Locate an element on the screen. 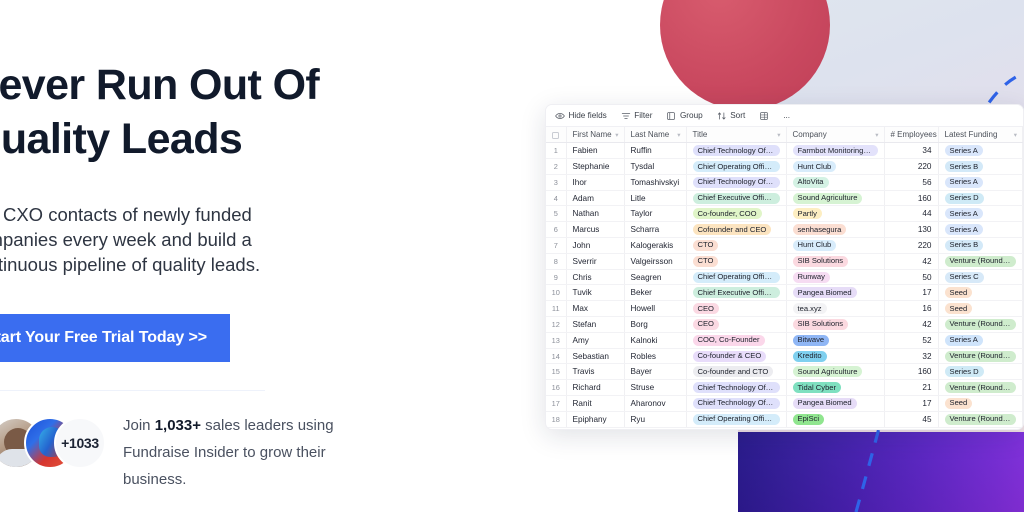 Image resolution: width=1024 pixels, height=512 pixels. cell-last-name: Aharonov is located at coordinates (655, 403).